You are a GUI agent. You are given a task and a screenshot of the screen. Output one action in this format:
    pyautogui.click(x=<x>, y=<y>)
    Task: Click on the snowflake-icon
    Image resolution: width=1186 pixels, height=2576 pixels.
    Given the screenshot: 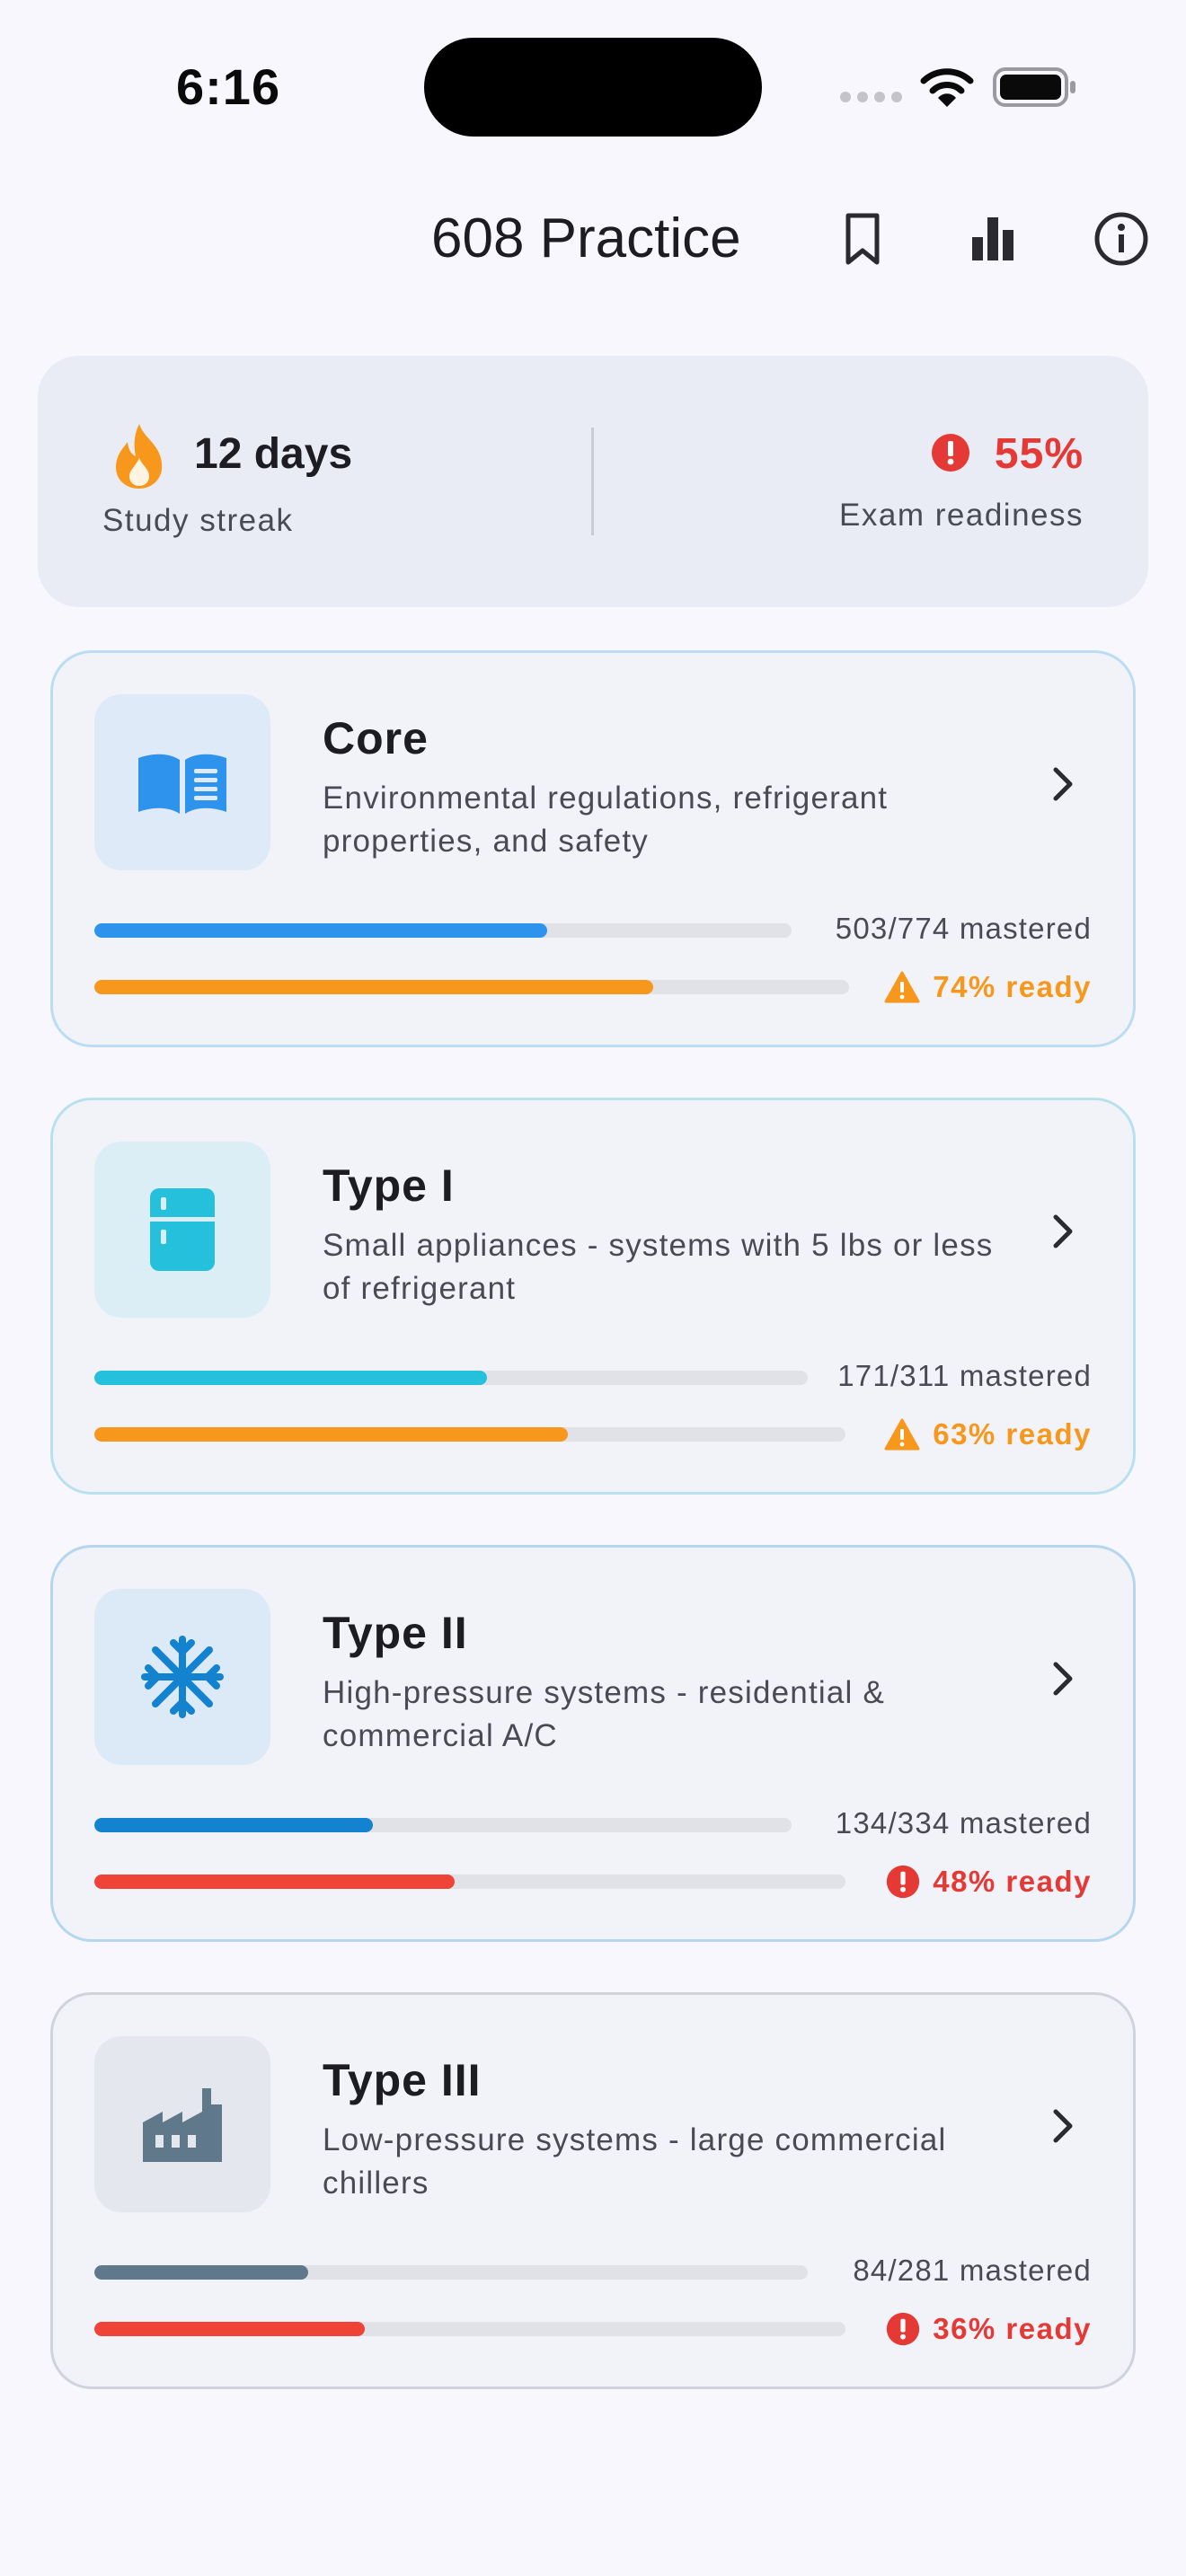 What is the action you would take?
    pyautogui.click(x=182, y=1677)
    